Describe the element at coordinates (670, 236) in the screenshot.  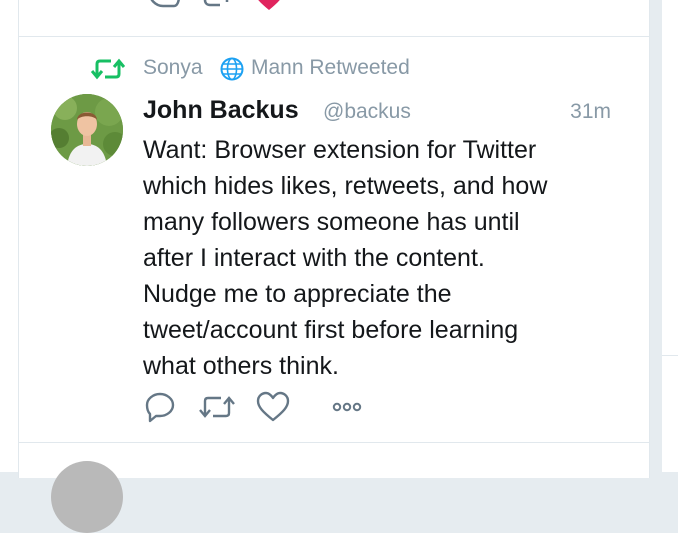
I see `right-gutter` at that location.